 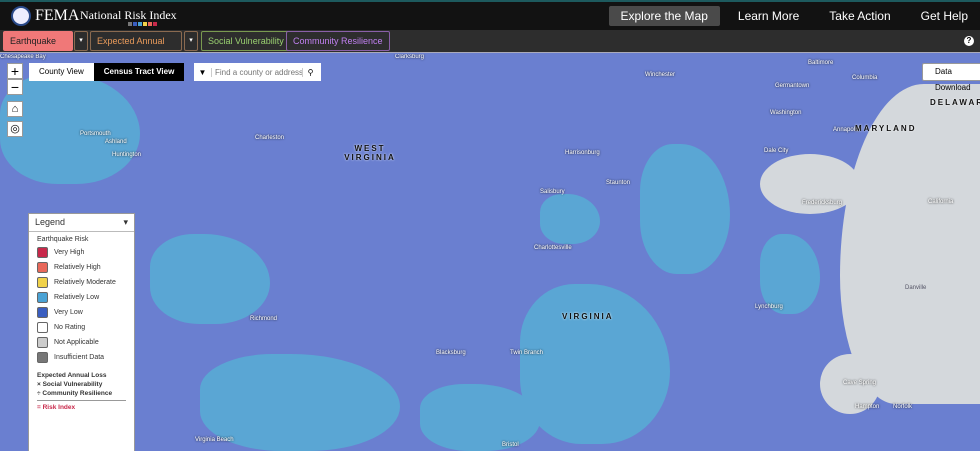 I want to click on city-label: Washington, so click(x=786, y=113).